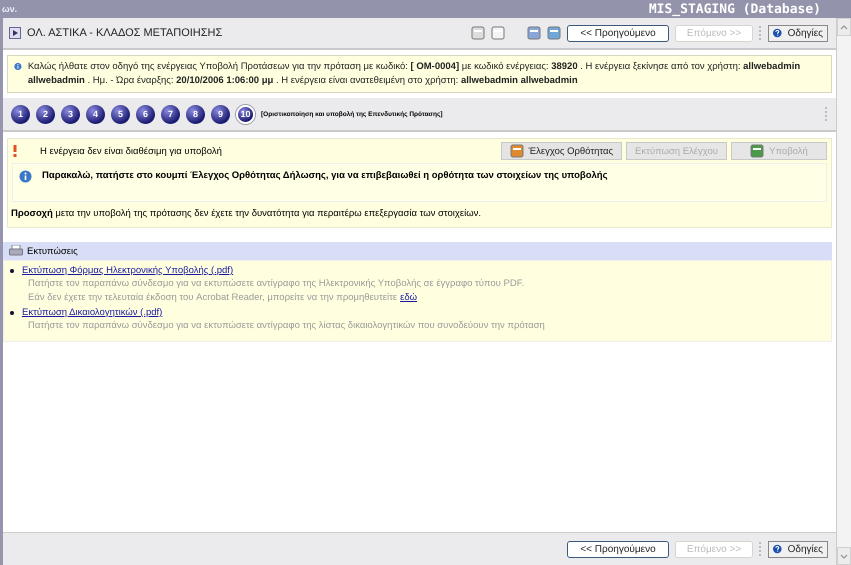  I want to click on window-title-fragment: ων., so click(10, 9).